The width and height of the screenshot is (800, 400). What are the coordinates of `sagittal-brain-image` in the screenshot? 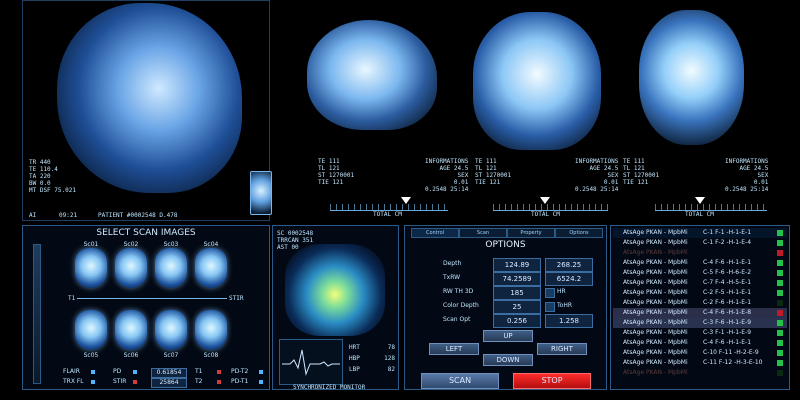 It's located at (372, 75).